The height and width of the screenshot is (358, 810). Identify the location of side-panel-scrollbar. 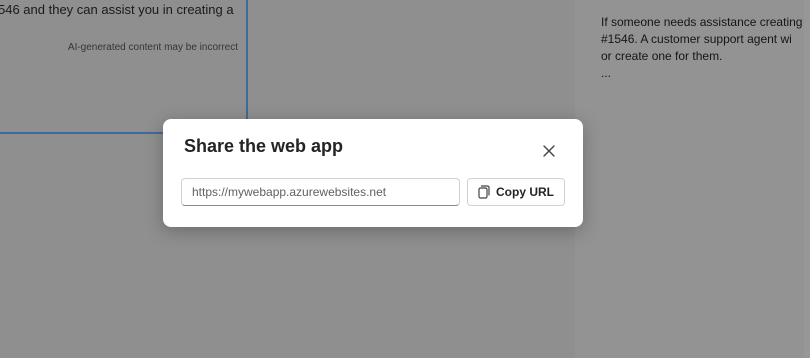
(807, 179).